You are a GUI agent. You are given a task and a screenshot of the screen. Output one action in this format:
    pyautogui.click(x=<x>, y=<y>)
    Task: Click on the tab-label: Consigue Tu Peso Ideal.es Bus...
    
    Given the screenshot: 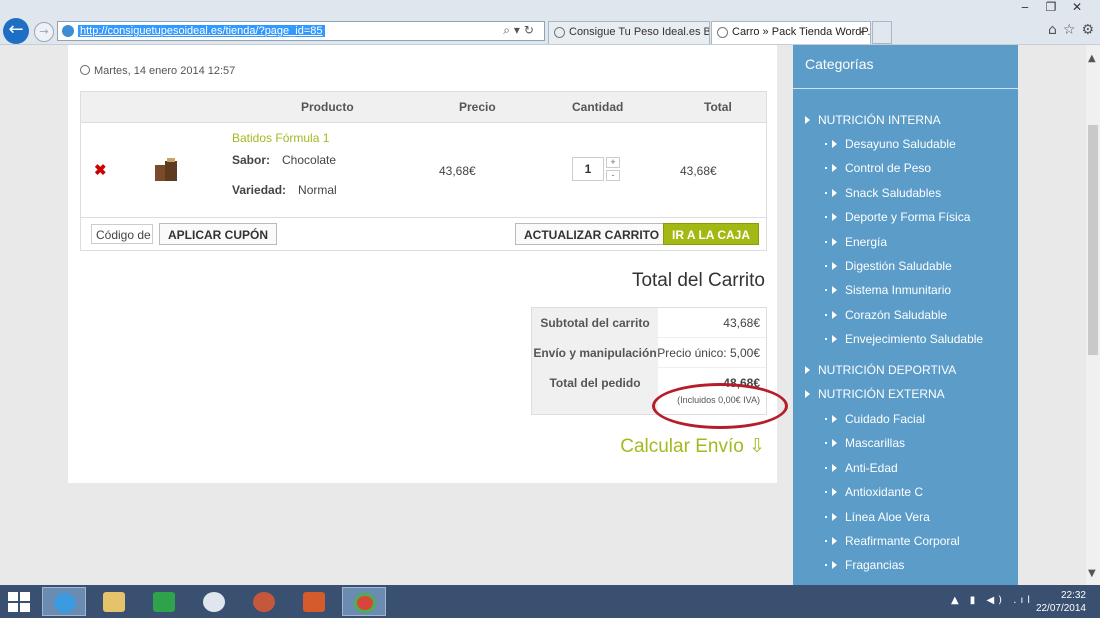 What is the action you would take?
    pyautogui.click(x=639, y=32)
    